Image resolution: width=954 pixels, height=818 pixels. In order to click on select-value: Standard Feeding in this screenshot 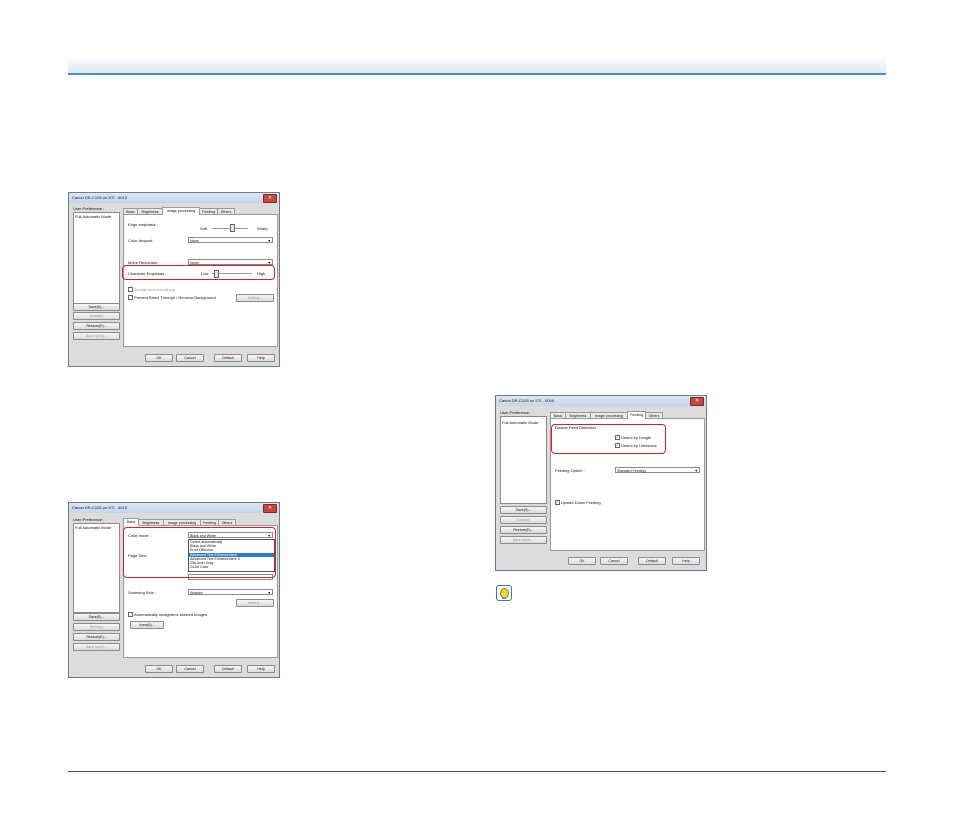, I will do `click(631, 471)`.